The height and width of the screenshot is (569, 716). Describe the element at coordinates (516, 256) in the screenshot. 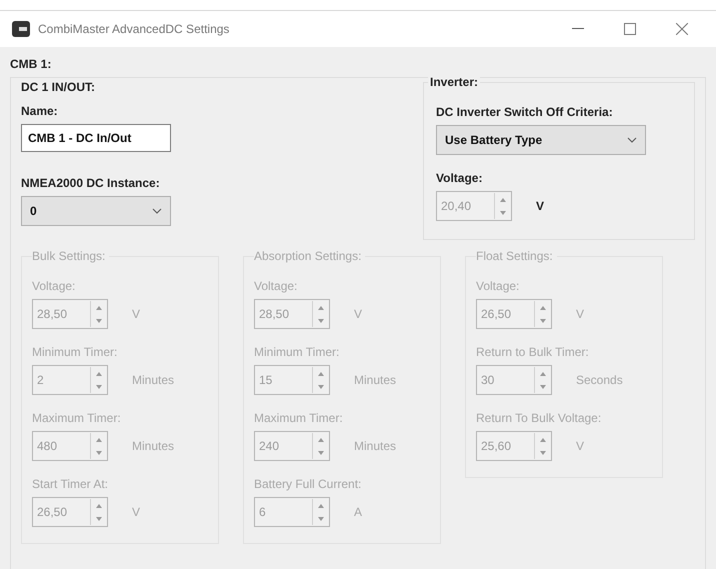

I see `group-title: Float Settings:` at that location.